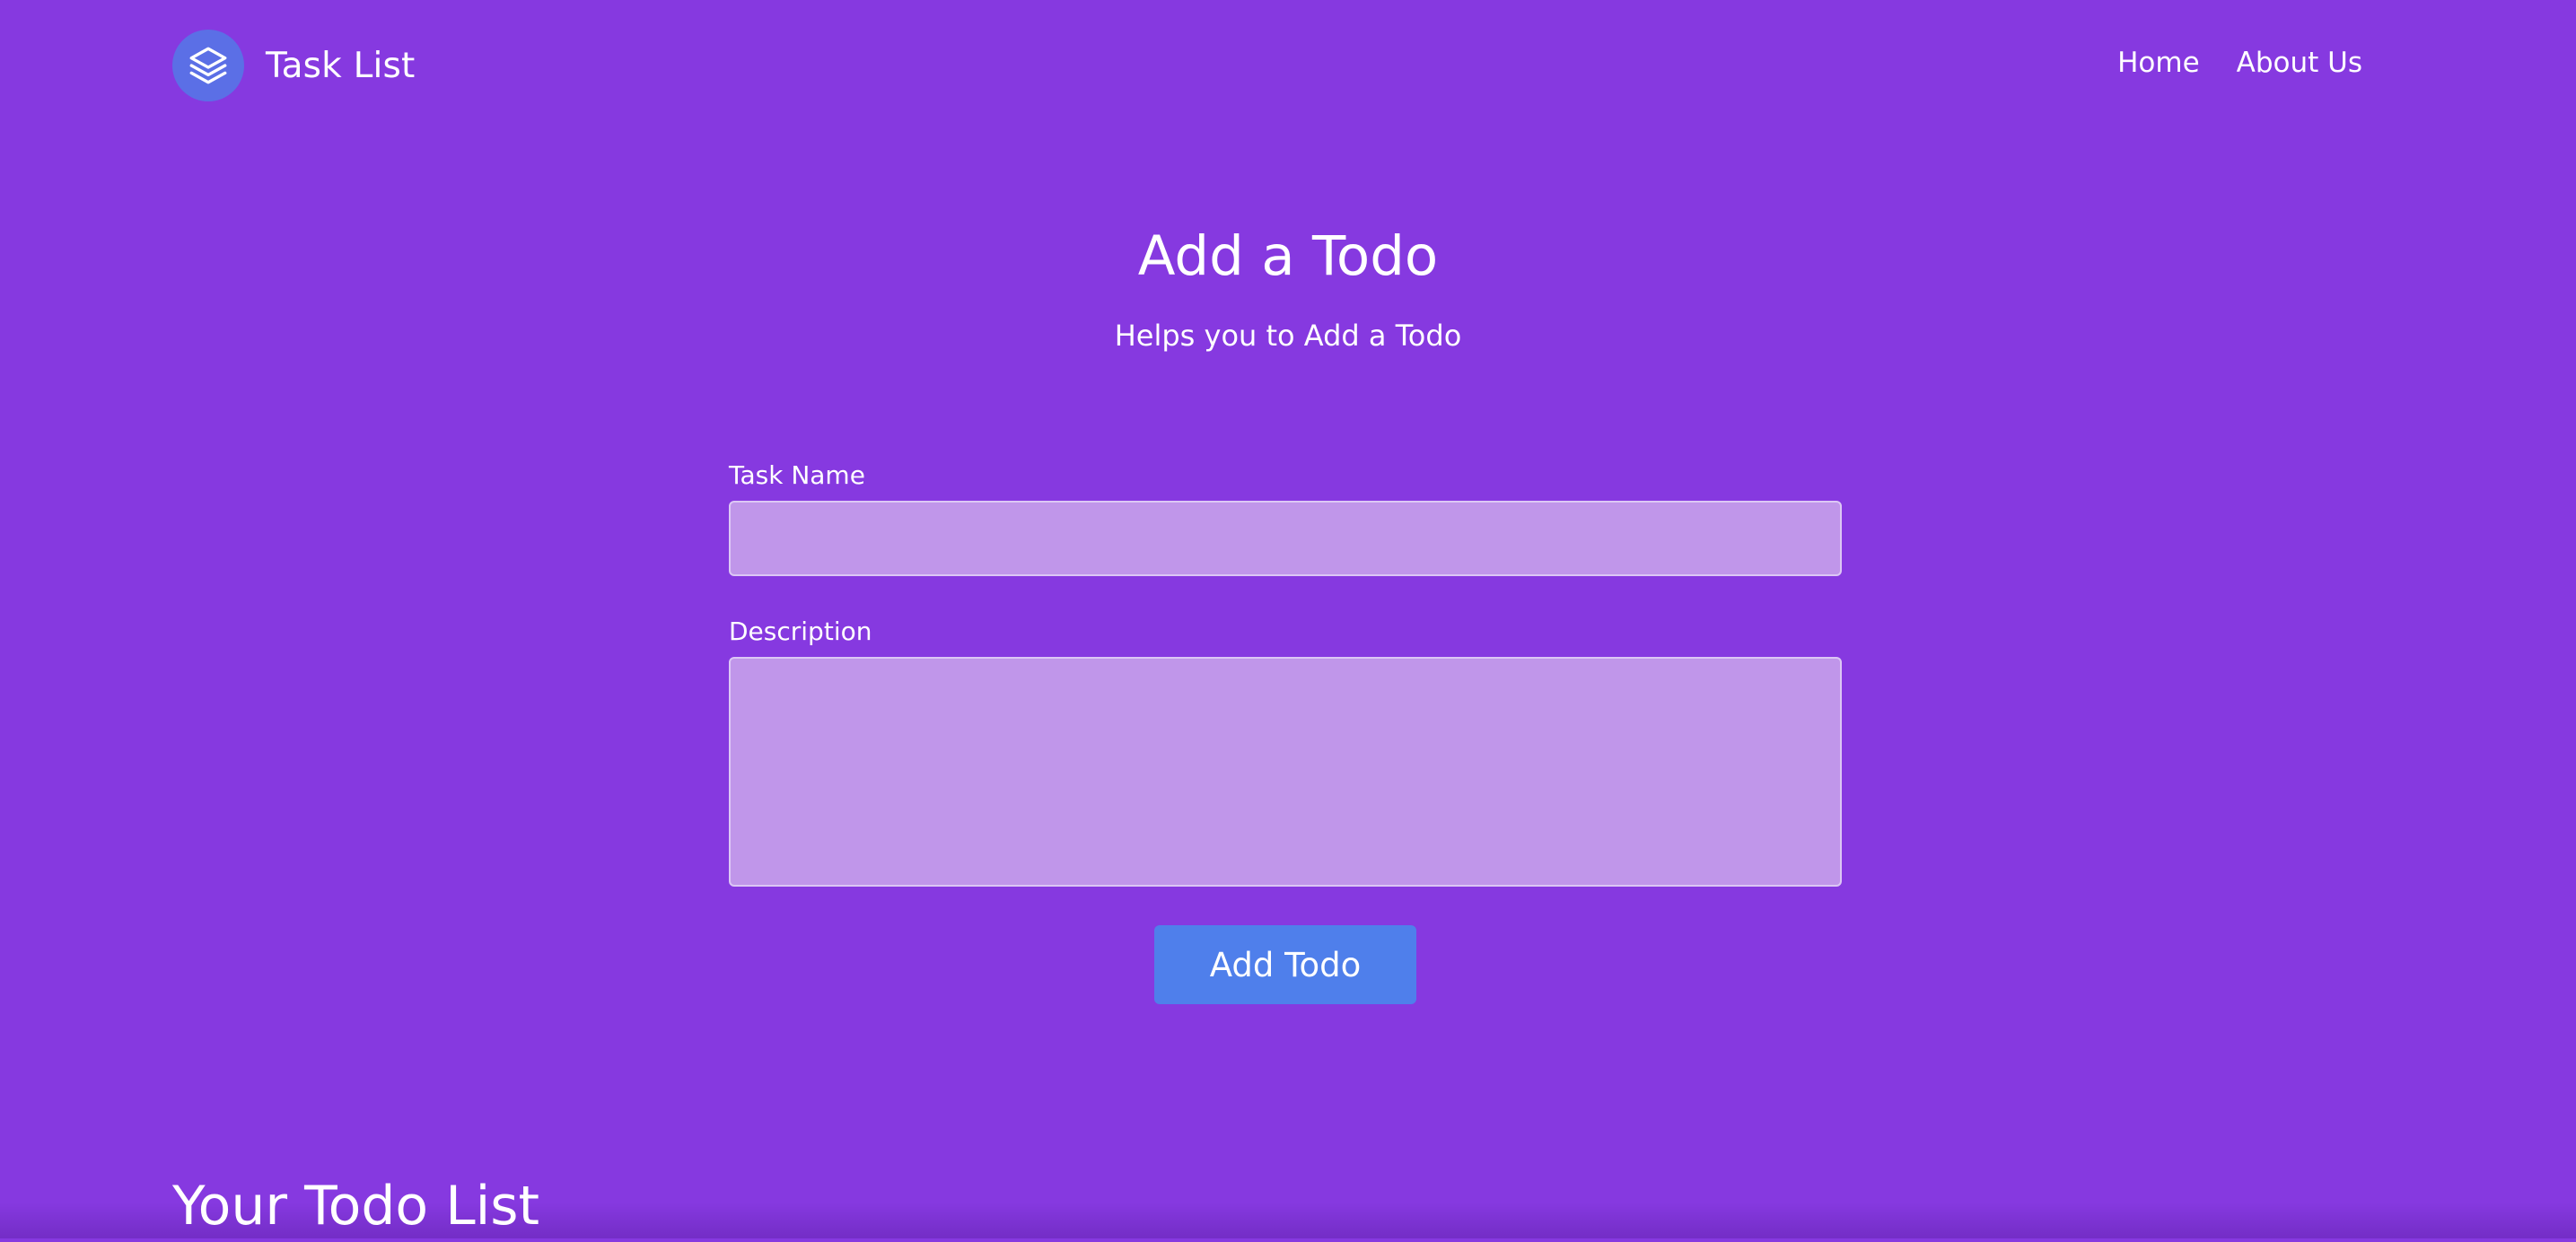  What do you see at coordinates (1288, 256) in the screenshot?
I see `page-title: Add a Todo` at bounding box center [1288, 256].